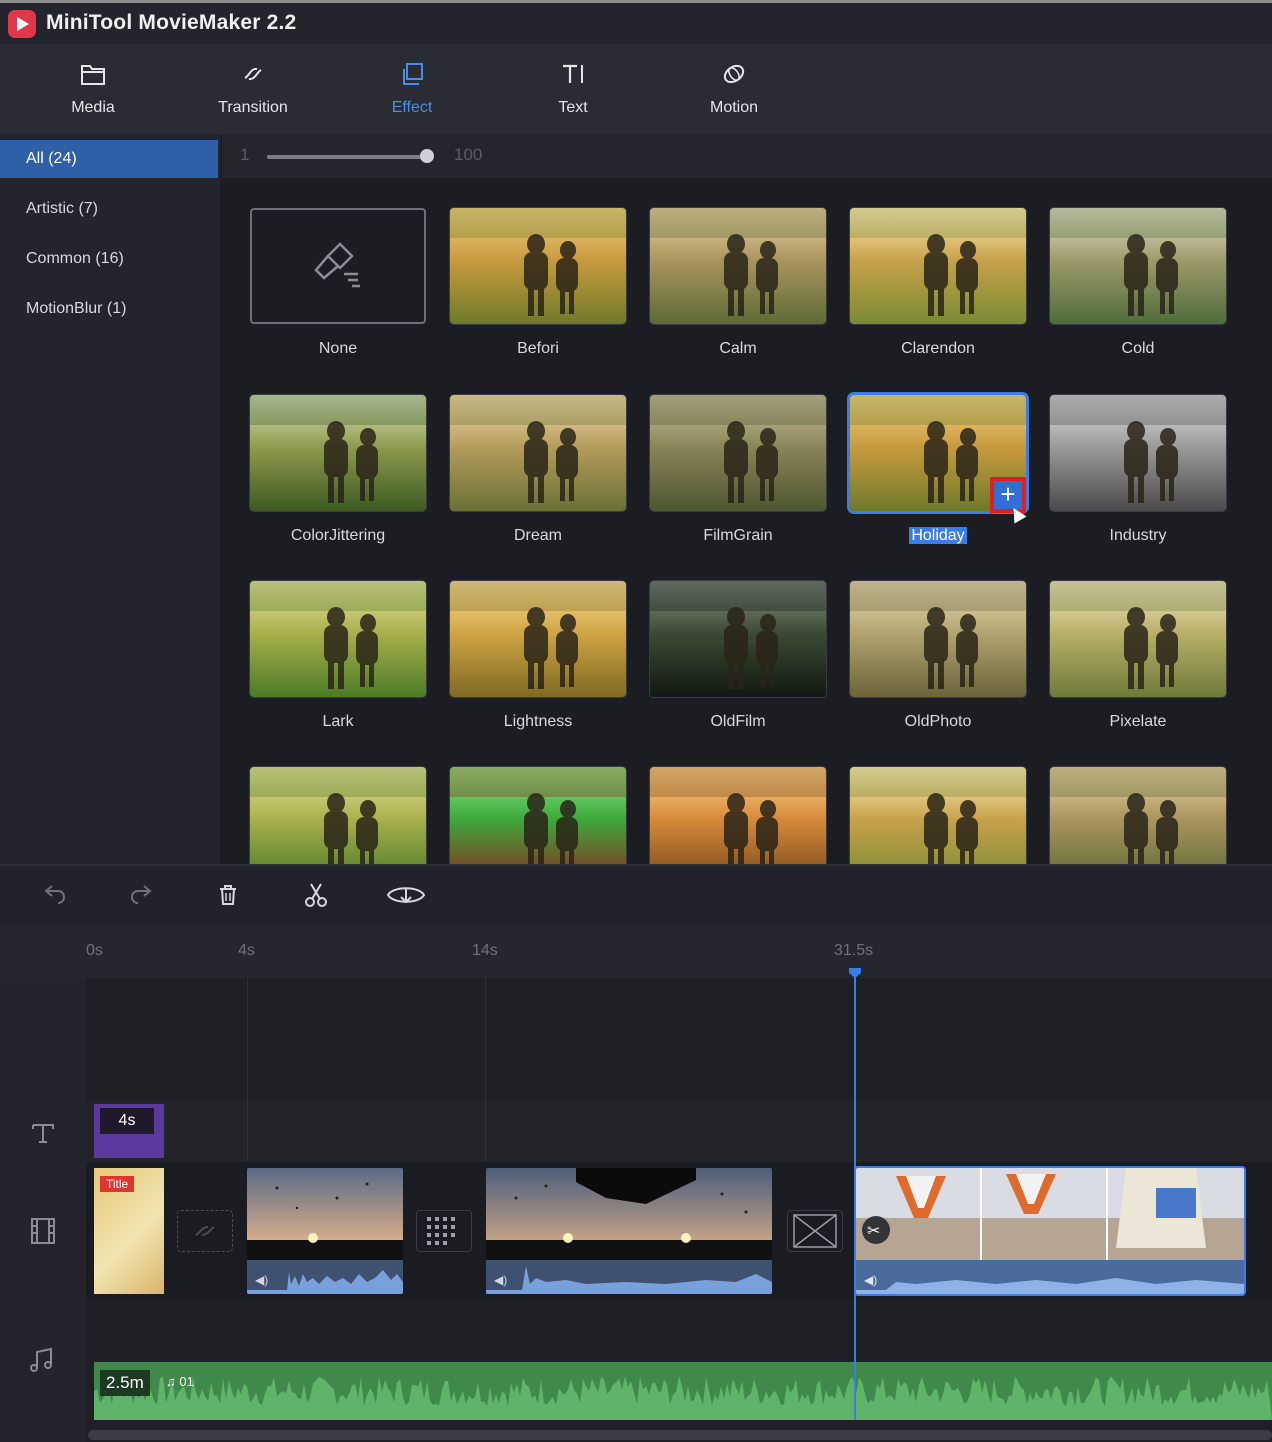 Image resolution: width=1272 pixels, height=1442 pixels. I want to click on ruler-tick-2: 14s, so click(485, 950).